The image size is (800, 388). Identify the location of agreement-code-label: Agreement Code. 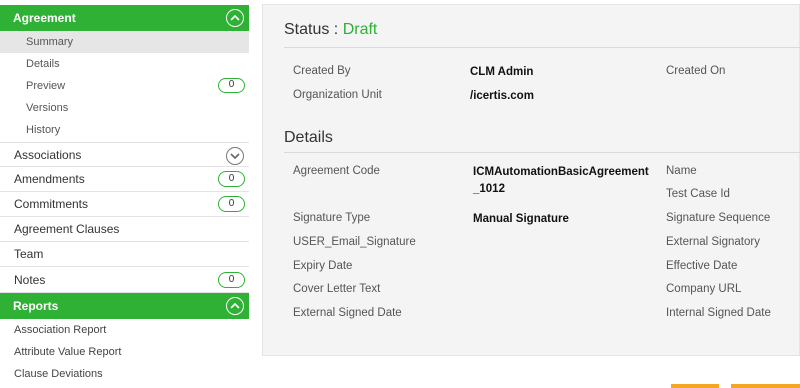
(336, 171).